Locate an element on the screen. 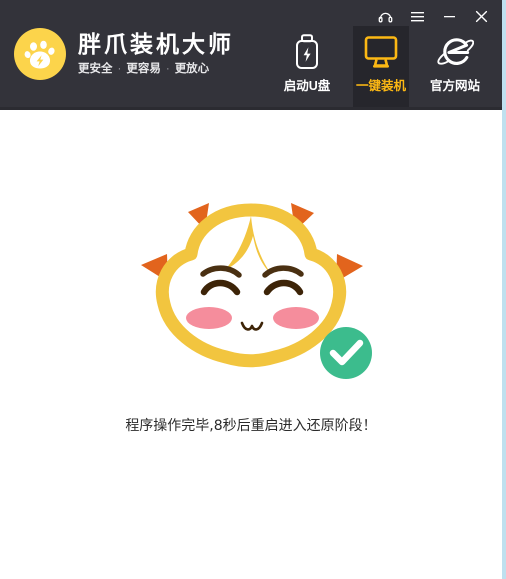 This screenshot has height=579, width=506. tagline-part-2: 更容易 is located at coordinates (143, 68).